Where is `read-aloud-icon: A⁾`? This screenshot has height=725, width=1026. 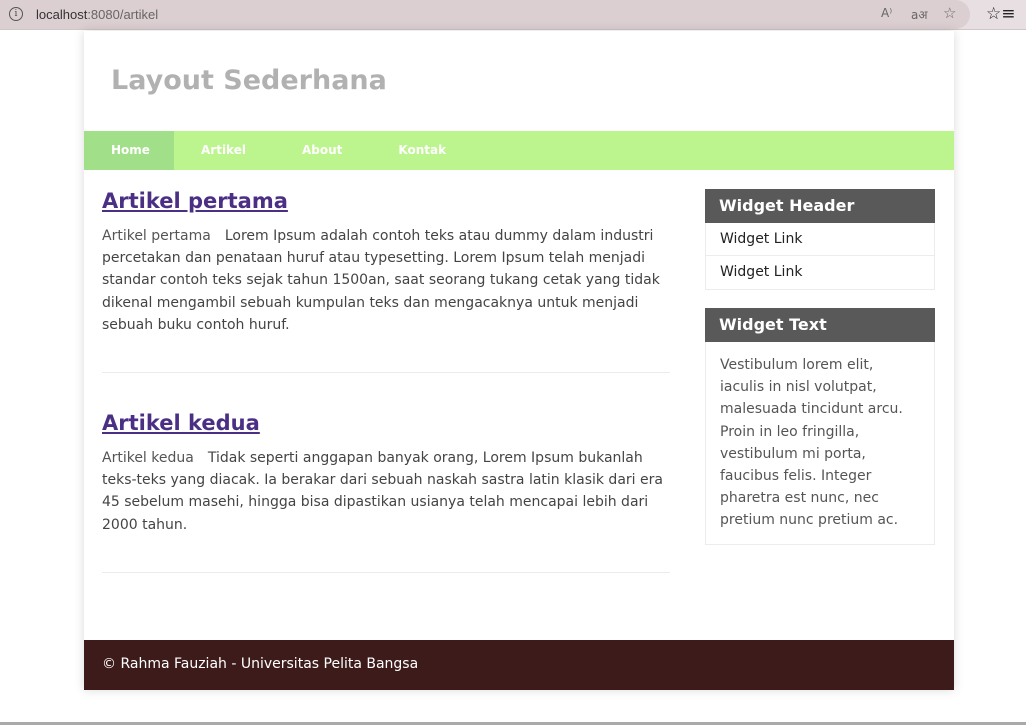 read-aloud-icon: A⁾ is located at coordinates (886, 13).